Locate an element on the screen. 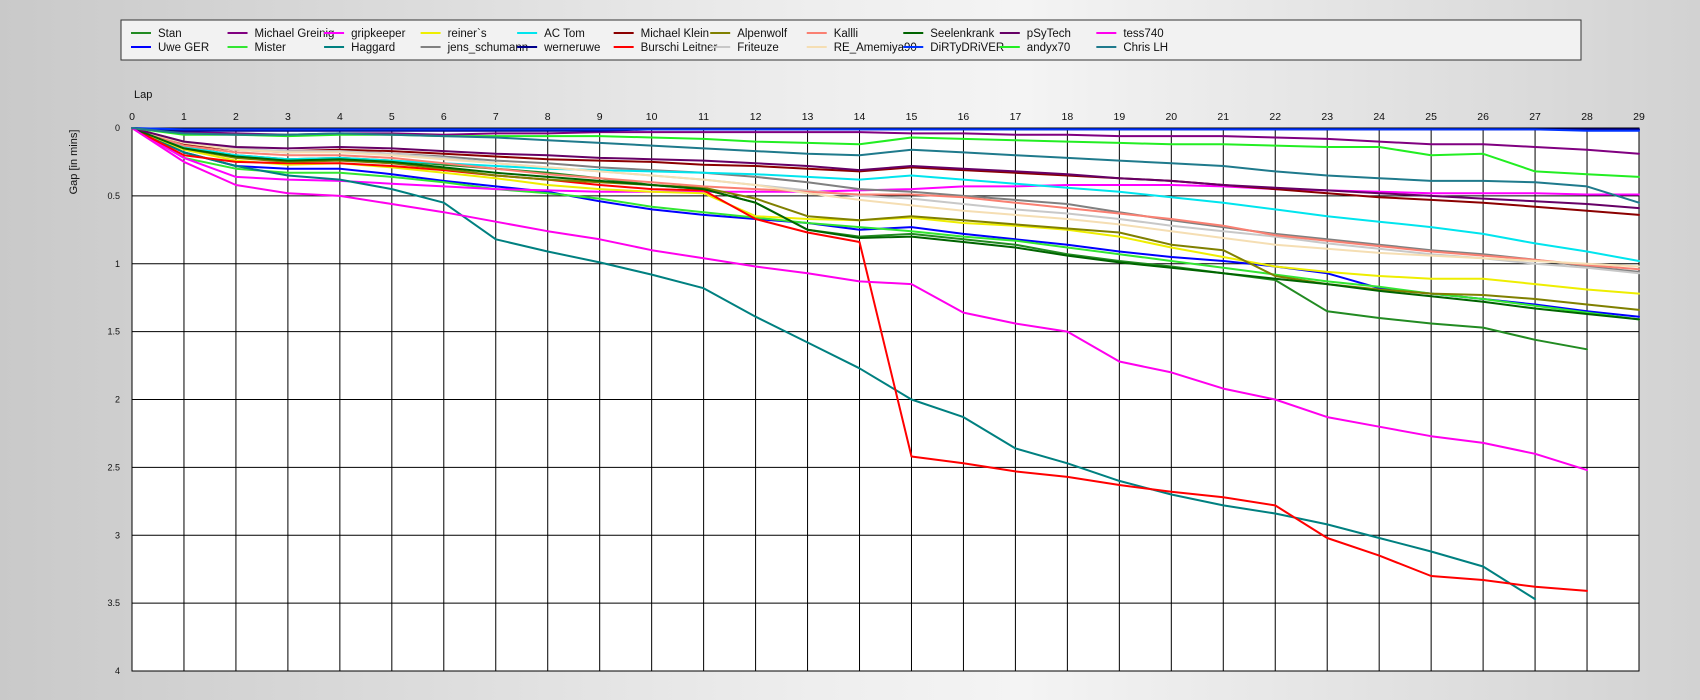  x-tick-label: 22 is located at coordinates (1275, 117).